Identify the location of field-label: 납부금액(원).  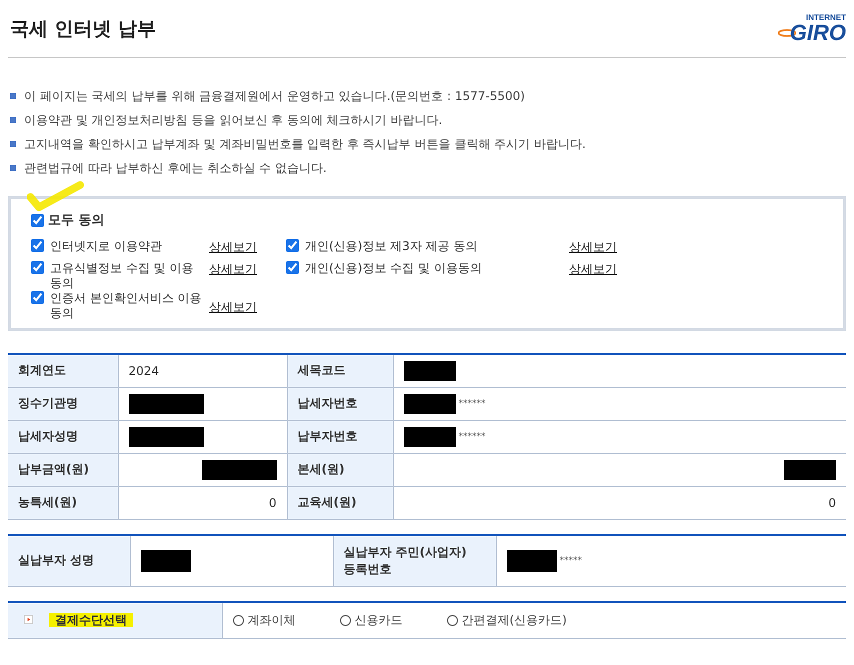
(63, 469).